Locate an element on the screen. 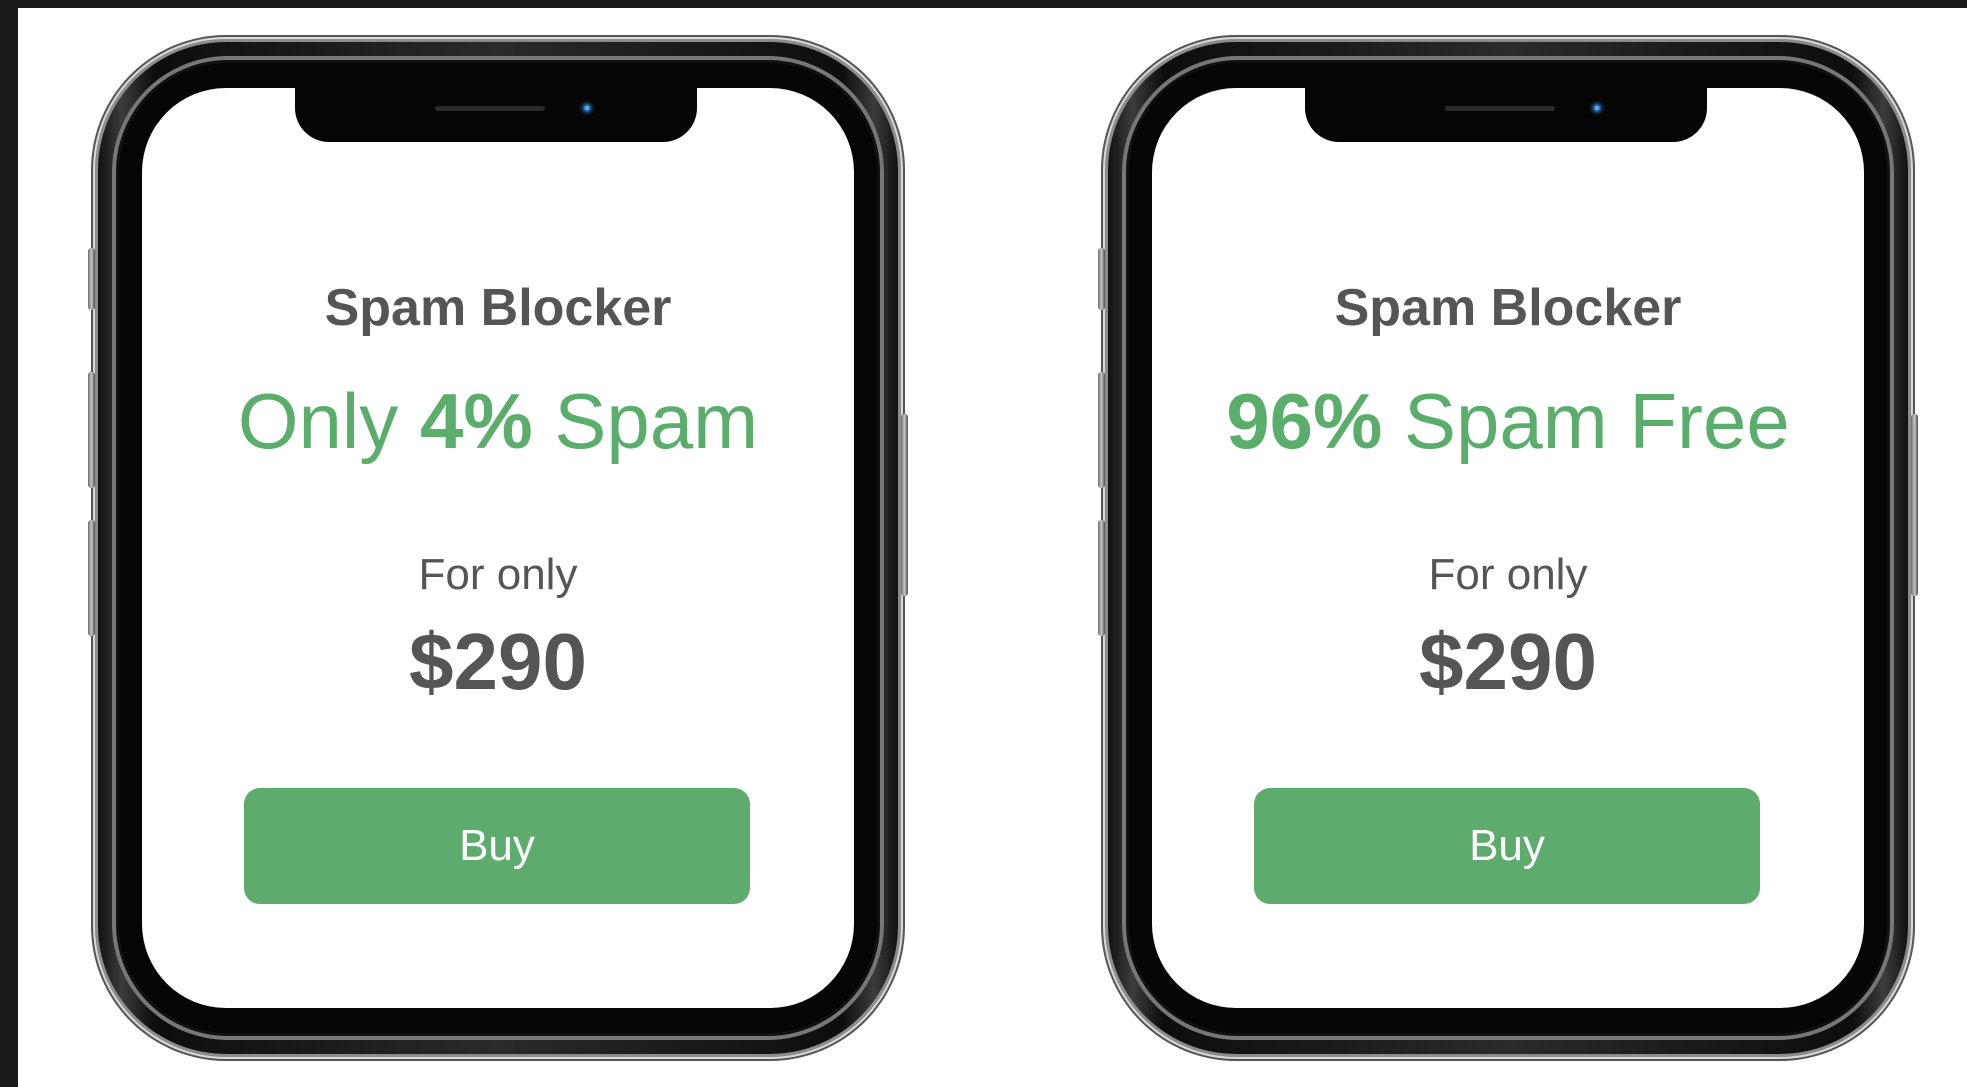 This screenshot has height=1087, width=1967. headline-suffix: Spam Free is located at coordinates (1586, 421).